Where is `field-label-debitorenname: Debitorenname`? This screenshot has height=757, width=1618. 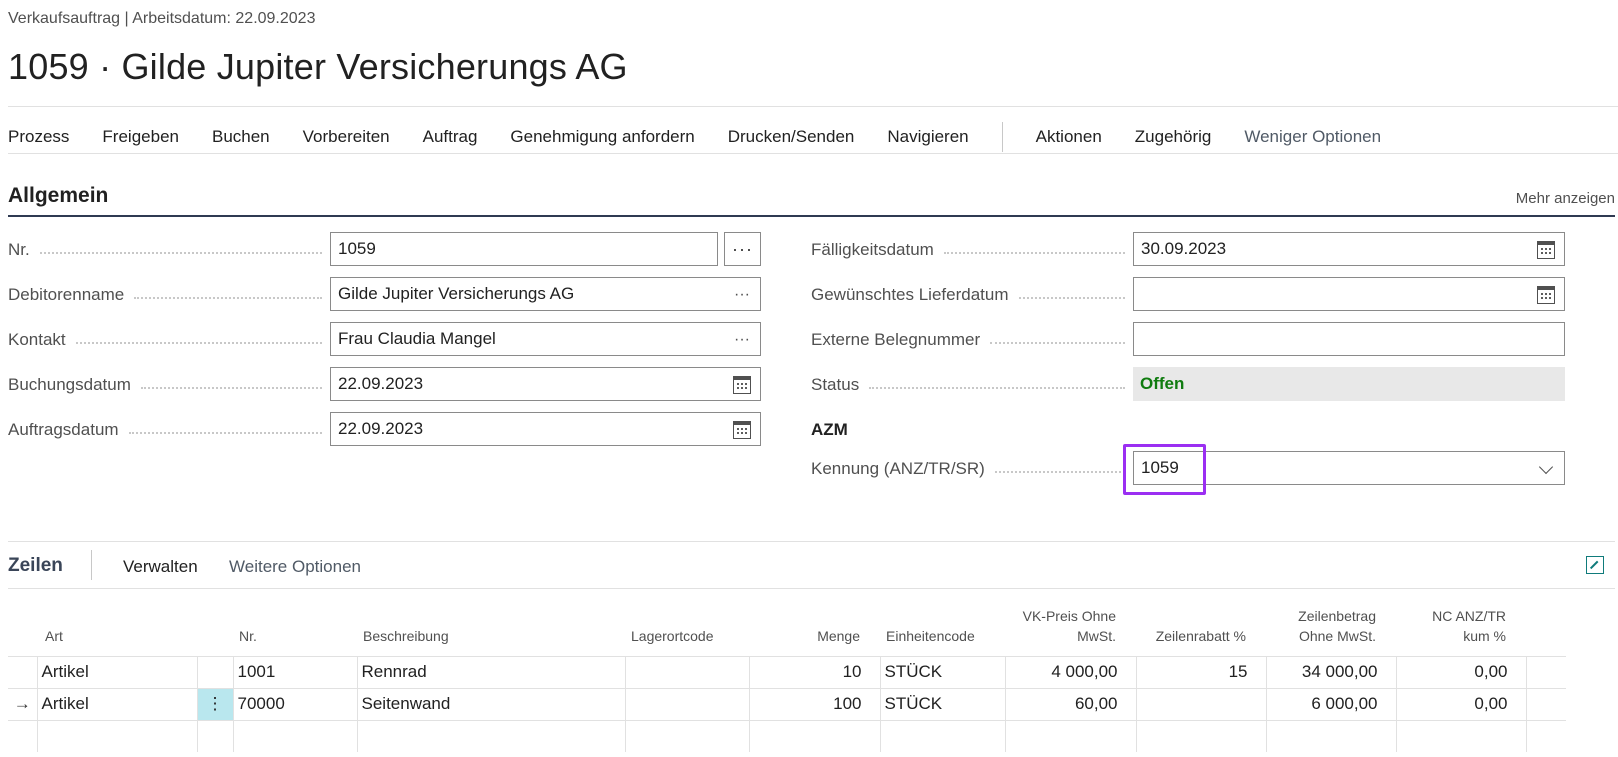 field-label-debitorenname: Debitorenname is located at coordinates (165, 295).